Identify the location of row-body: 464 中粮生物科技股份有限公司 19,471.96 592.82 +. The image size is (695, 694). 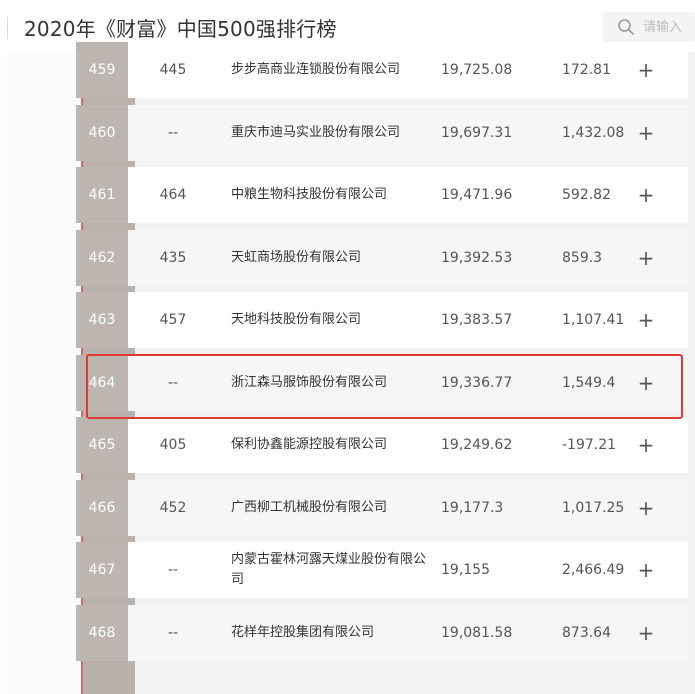
(408, 195).